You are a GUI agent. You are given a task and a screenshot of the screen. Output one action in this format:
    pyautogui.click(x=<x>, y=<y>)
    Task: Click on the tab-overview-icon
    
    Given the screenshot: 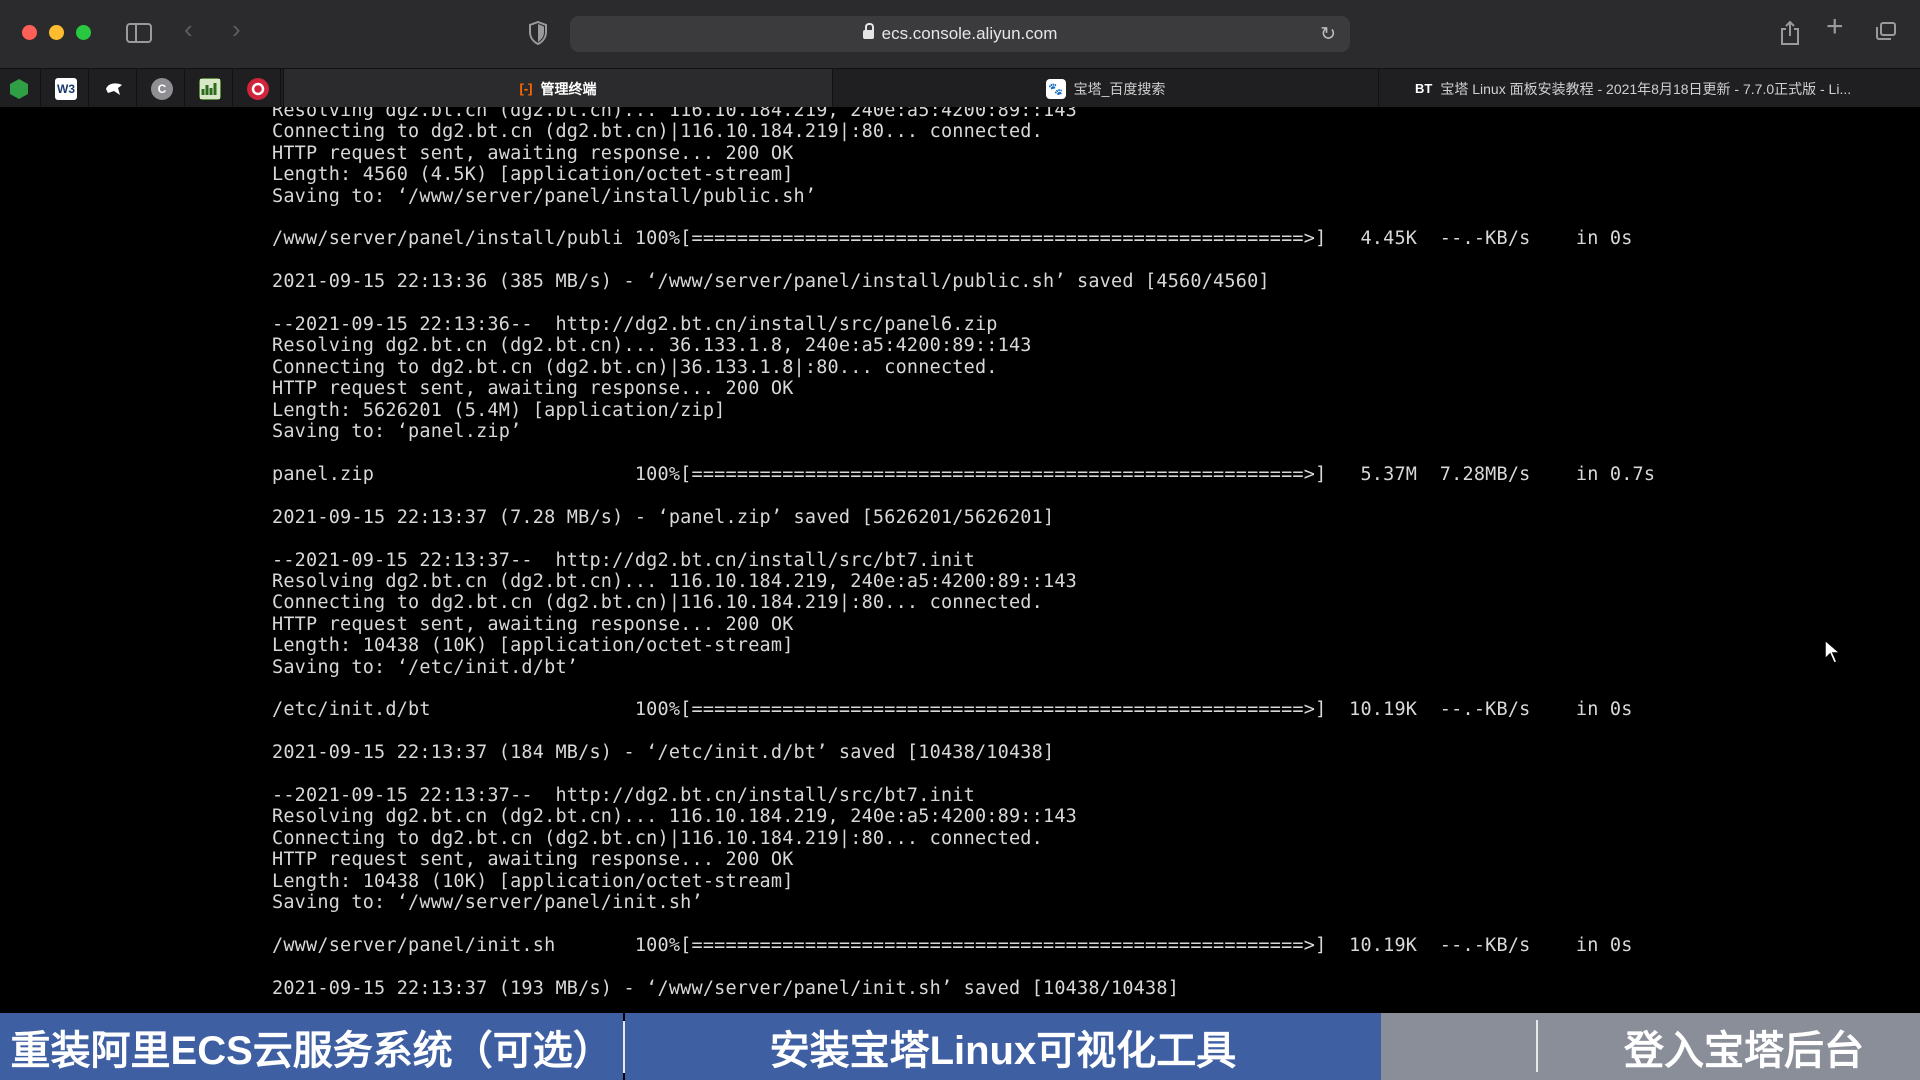 What is the action you would take?
    pyautogui.click(x=1886, y=31)
    